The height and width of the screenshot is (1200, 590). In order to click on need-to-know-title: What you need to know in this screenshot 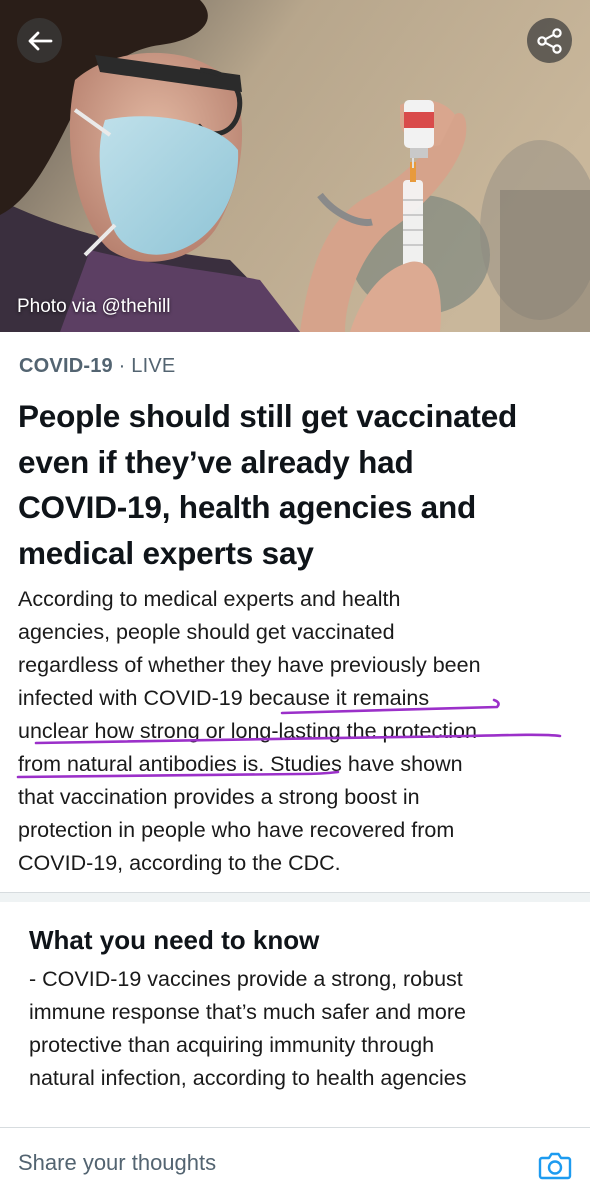, I will do `click(174, 940)`.